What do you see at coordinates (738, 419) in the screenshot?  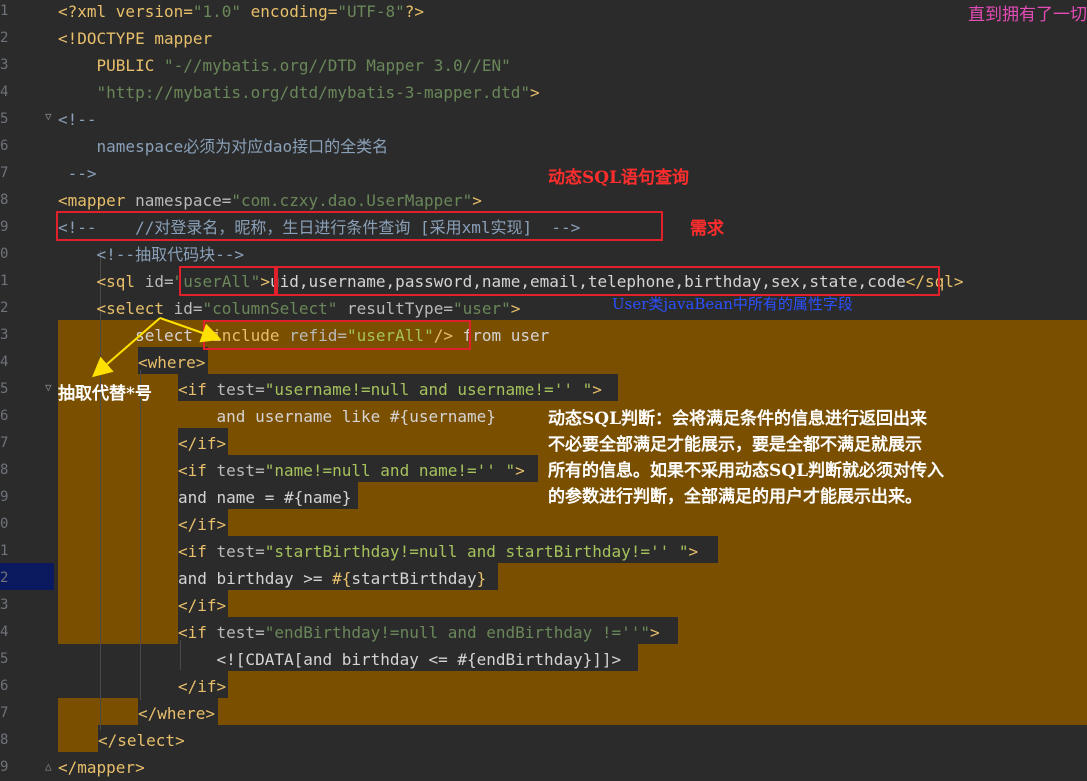 I see `dynamic-judge-line: 动态SQL判断：会将满足条件的信息进行返回出来` at bounding box center [738, 419].